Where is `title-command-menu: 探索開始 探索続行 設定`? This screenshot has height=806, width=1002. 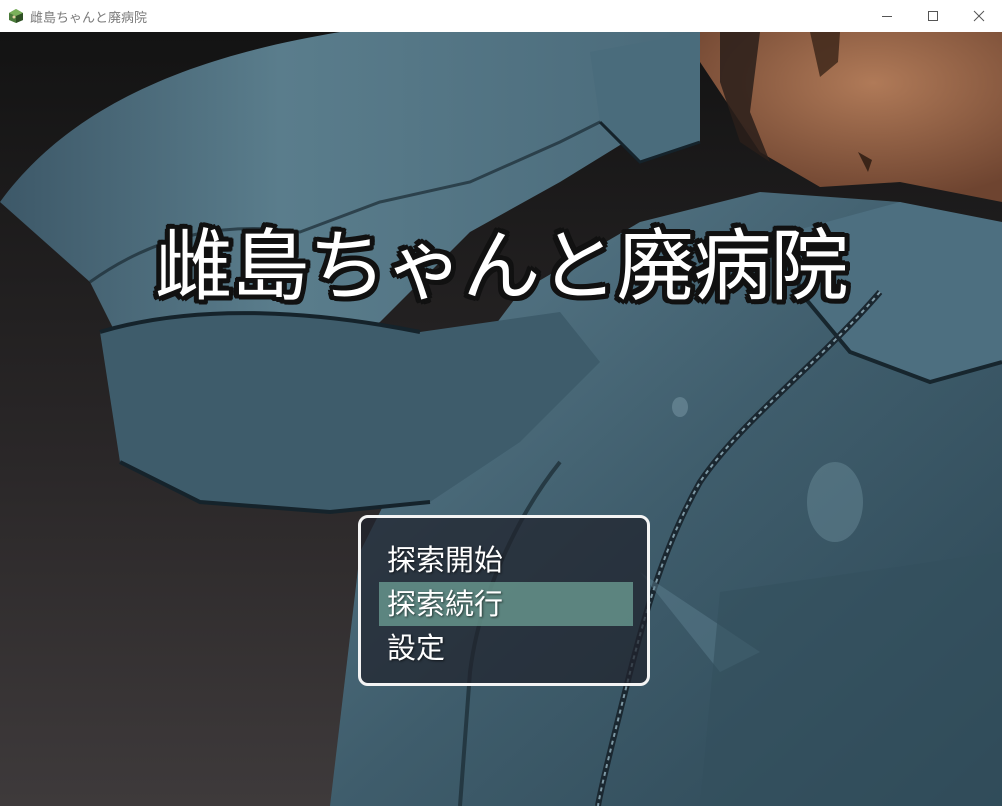 title-command-menu: 探索開始 探索続行 設定 is located at coordinates (504, 600).